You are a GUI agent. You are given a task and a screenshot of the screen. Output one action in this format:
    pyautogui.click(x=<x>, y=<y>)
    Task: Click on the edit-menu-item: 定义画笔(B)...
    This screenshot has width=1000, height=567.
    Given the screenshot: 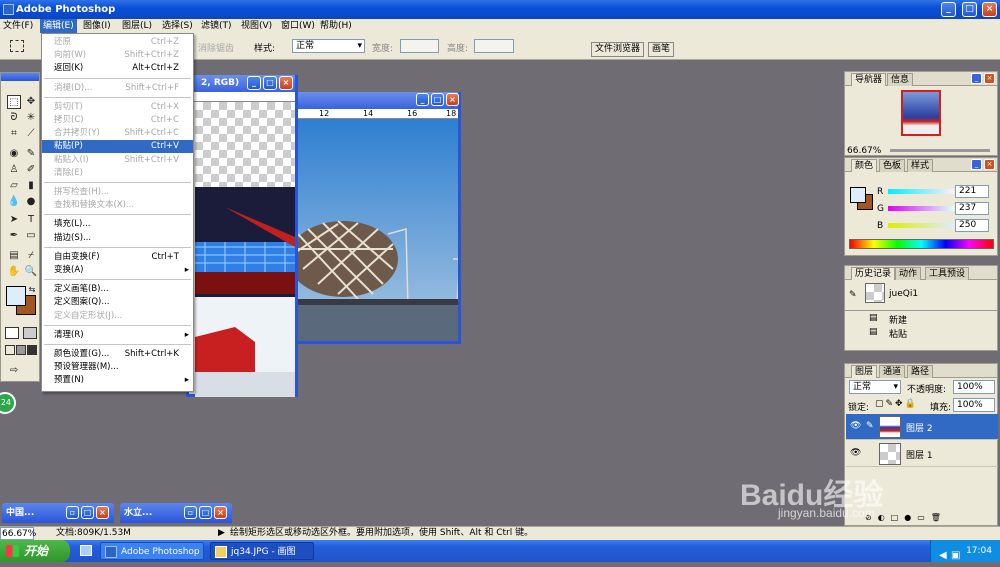 What is the action you would take?
    pyautogui.click(x=117, y=289)
    